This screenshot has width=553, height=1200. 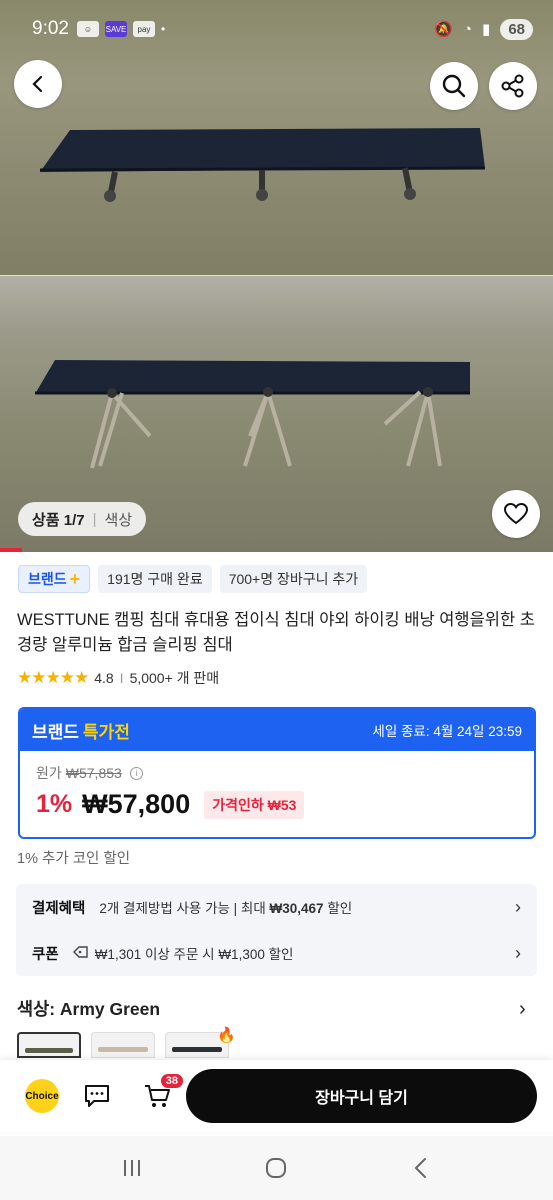 I want to click on brand-plus-tag: 브랜드 +, so click(x=54, y=579).